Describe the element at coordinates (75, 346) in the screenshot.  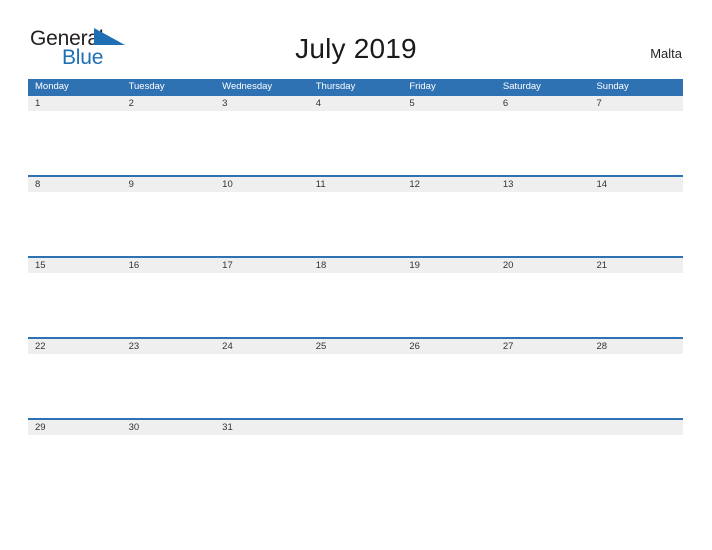
I see `day-cell: 22` at that location.